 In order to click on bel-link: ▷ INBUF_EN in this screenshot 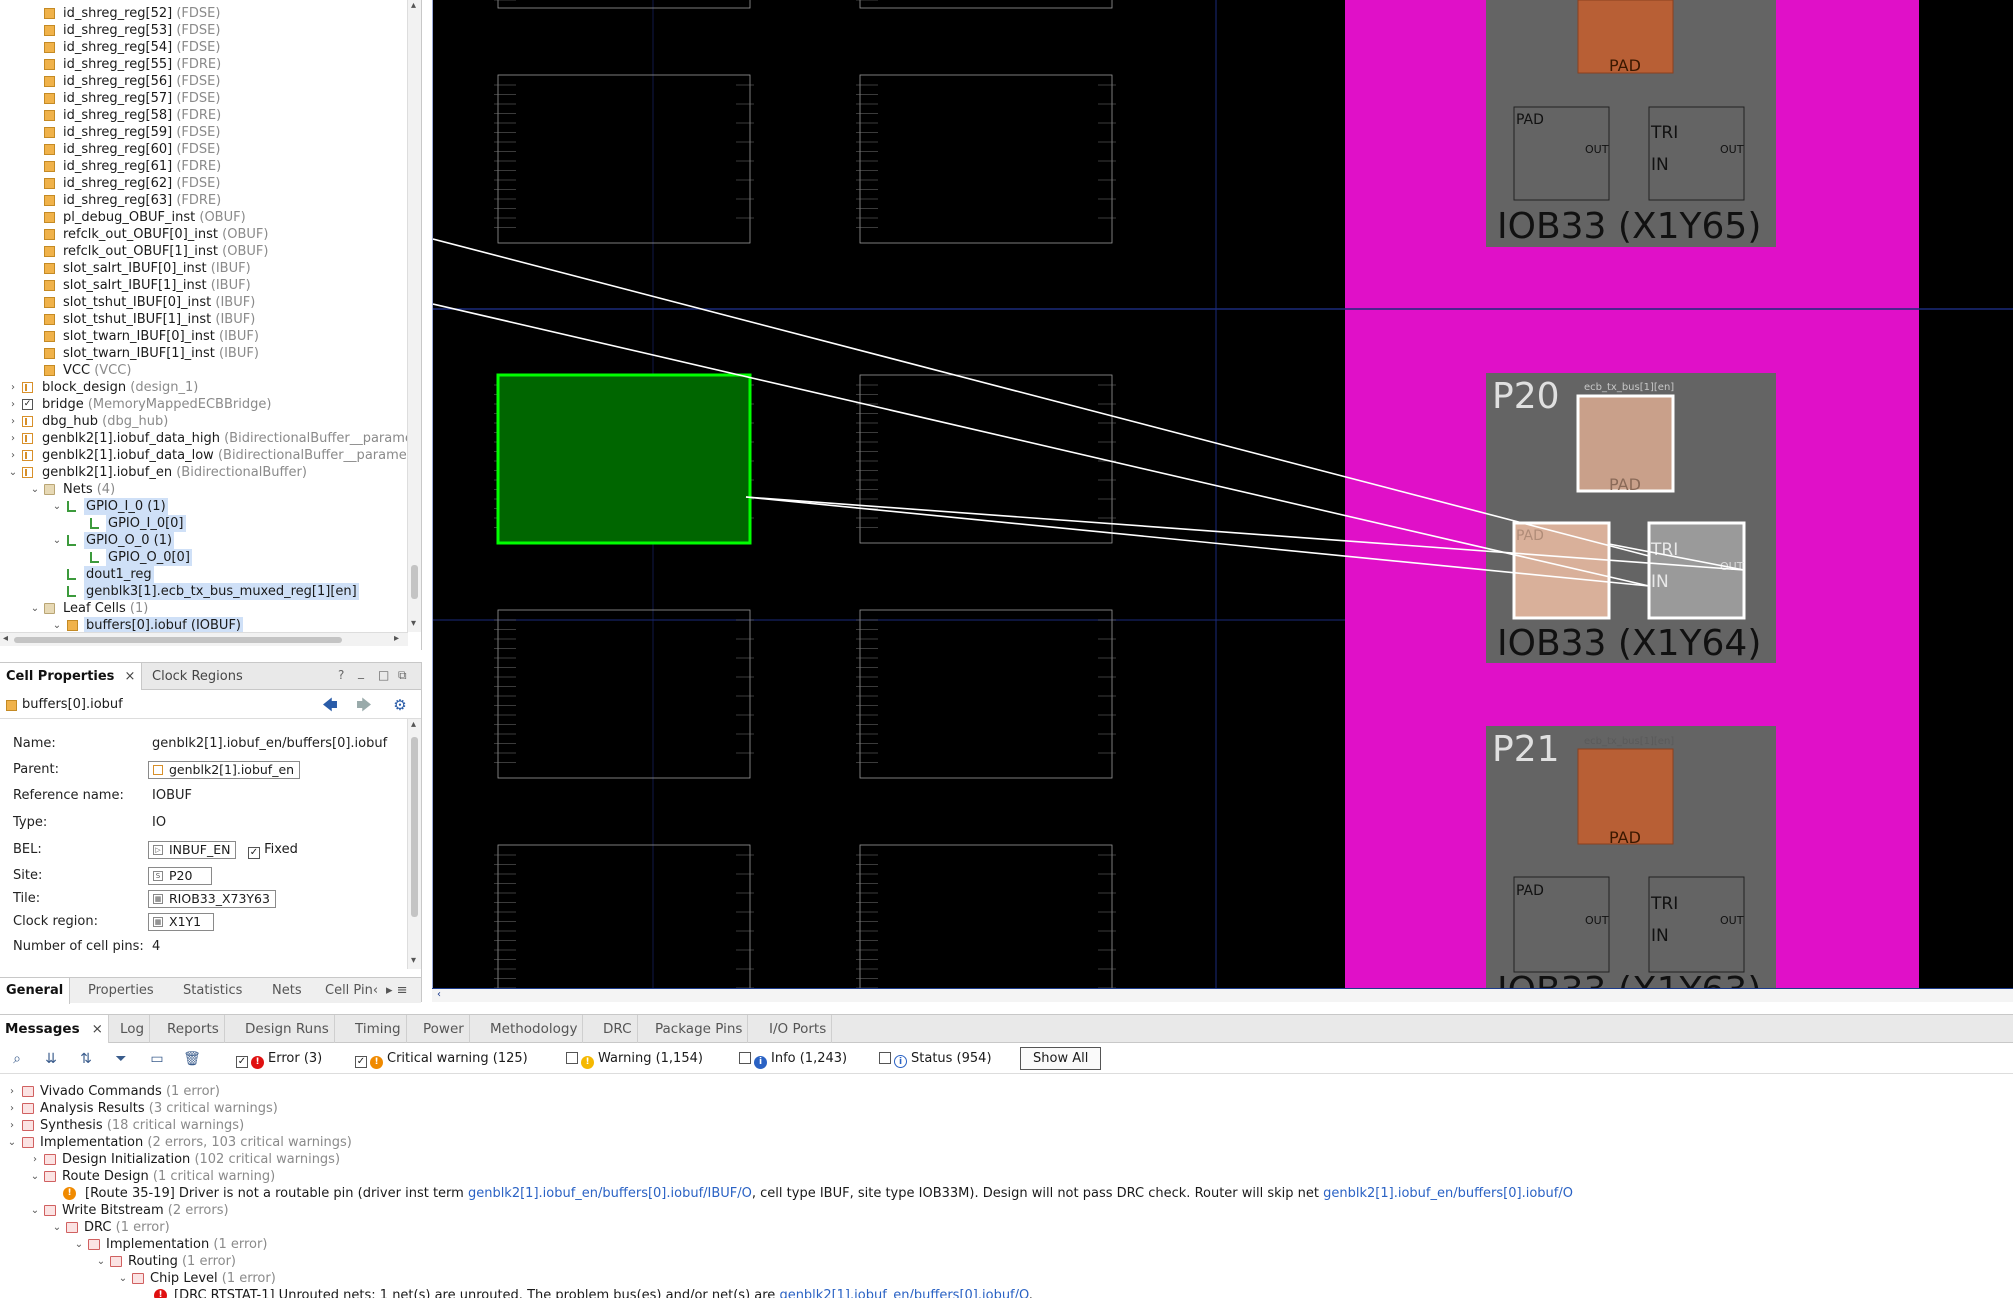, I will do `click(192, 850)`.